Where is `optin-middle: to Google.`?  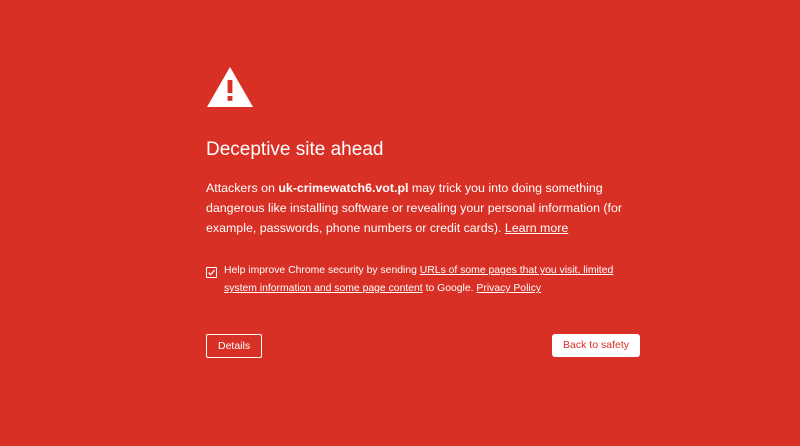
optin-middle: to Google. is located at coordinates (449, 288).